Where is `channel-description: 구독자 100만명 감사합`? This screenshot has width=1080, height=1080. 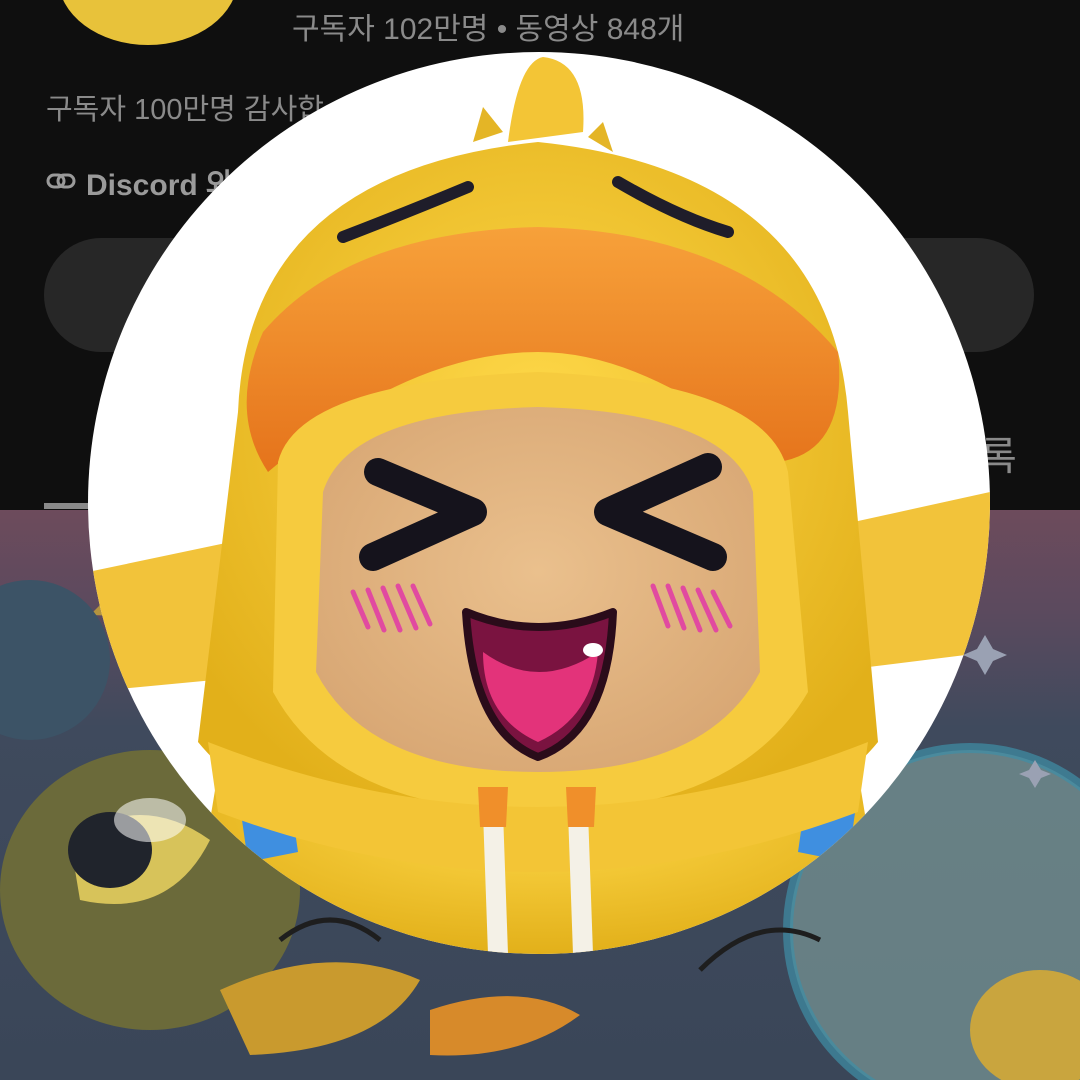 channel-description: 구독자 100만명 감사합 is located at coordinates (185, 107).